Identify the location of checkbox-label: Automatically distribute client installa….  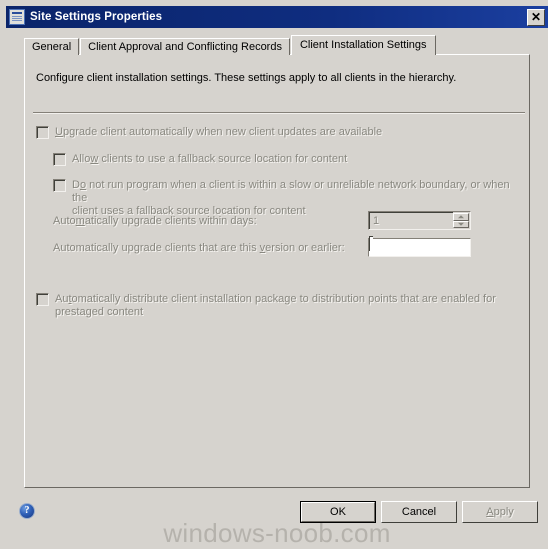
(275, 305).